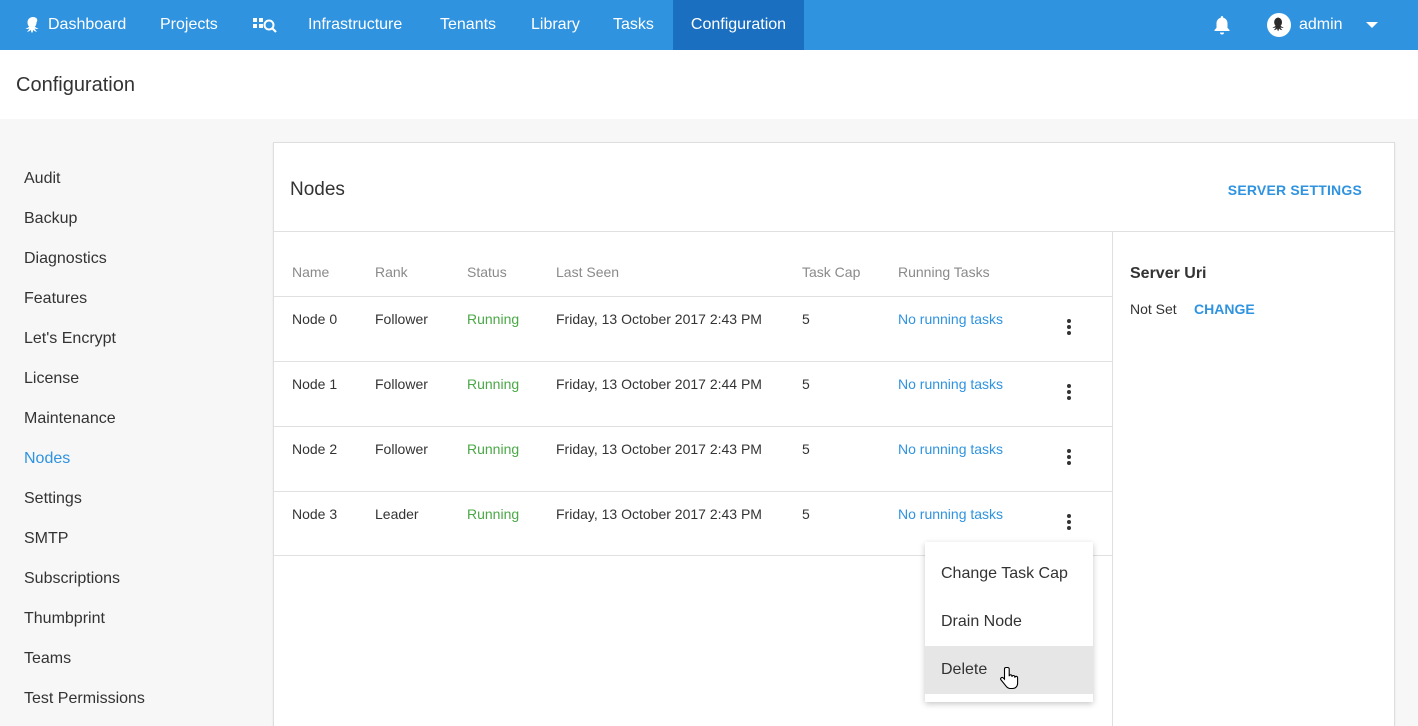 The image size is (1418, 726). Describe the element at coordinates (50, 219) in the screenshot. I see `sidebar-item-backup: Backup` at that location.